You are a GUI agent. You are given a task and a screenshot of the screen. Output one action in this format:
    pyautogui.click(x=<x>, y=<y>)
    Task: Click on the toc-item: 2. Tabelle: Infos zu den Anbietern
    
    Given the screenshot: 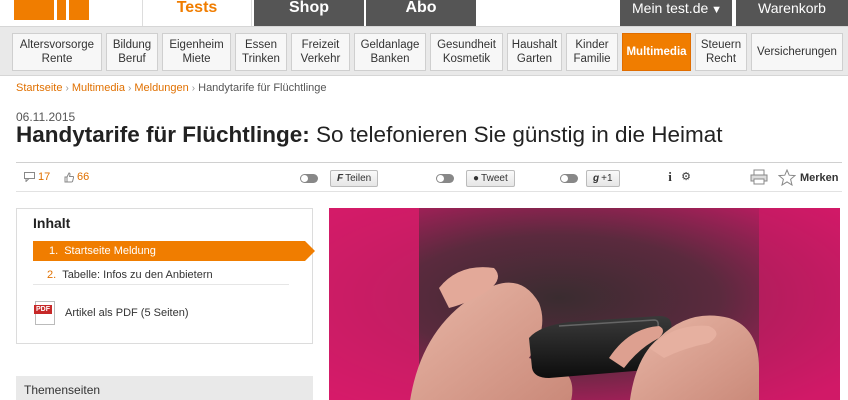 What is the action you would take?
    pyautogui.click(x=161, y=275)
    